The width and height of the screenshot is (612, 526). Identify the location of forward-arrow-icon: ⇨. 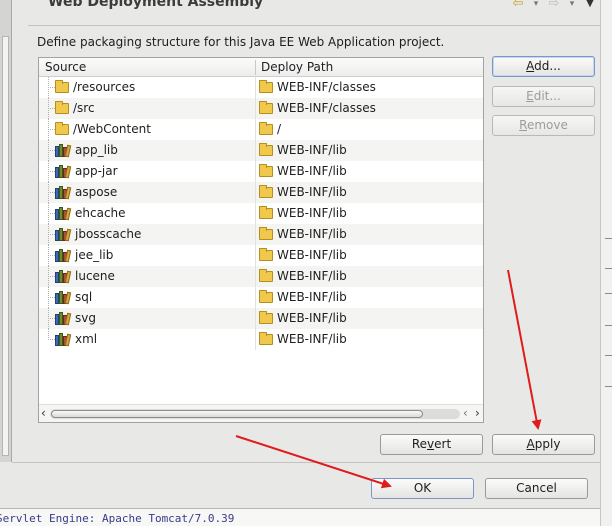
(554, 6).